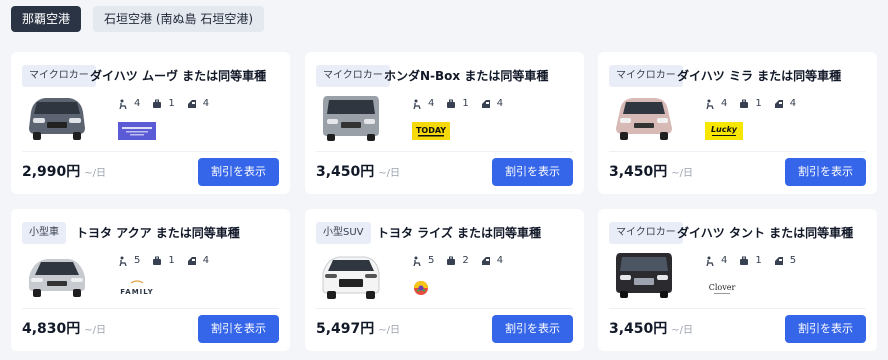  Describe the element at coordinates (465, 260) in the screenshot. I see `bag-count: 2` at that location.